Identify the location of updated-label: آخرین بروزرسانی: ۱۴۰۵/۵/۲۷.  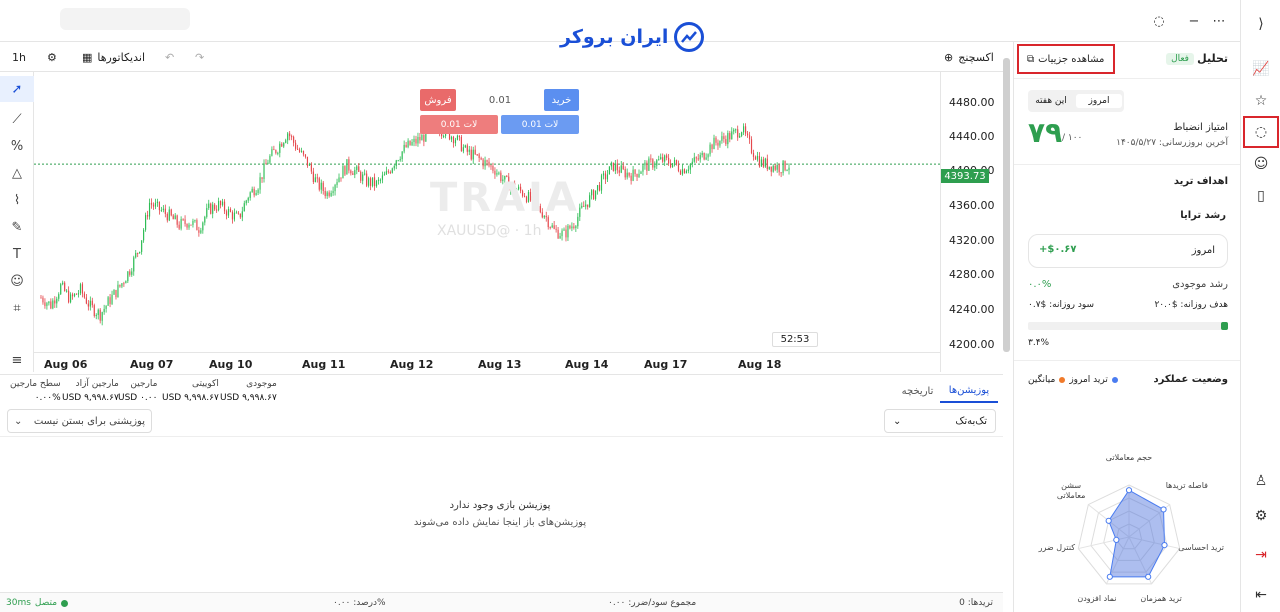
(1172, 143).